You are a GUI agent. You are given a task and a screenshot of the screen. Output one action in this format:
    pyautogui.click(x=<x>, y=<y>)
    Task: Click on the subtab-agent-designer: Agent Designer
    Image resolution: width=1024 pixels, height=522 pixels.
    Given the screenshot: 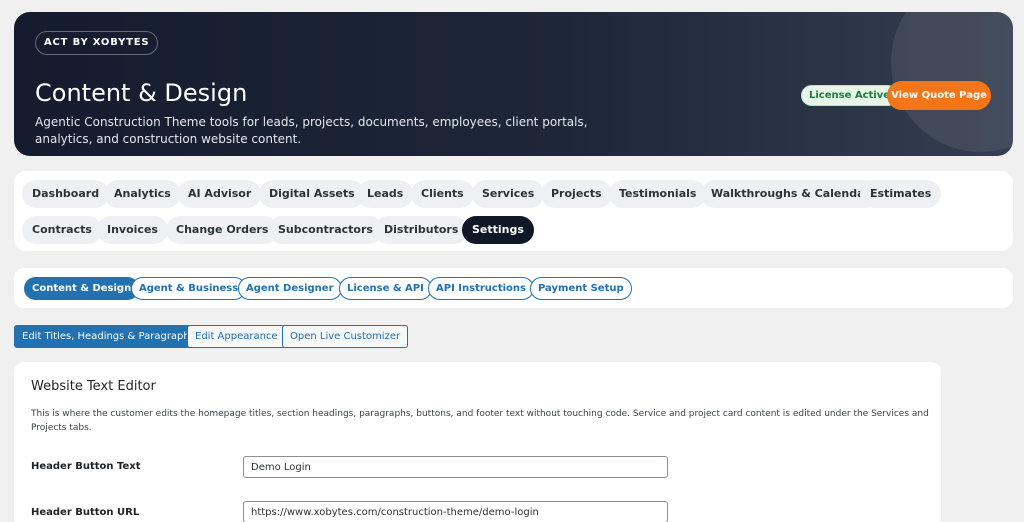 What is the action you would take?
    pyautogui.click(x=290, y=288)
    